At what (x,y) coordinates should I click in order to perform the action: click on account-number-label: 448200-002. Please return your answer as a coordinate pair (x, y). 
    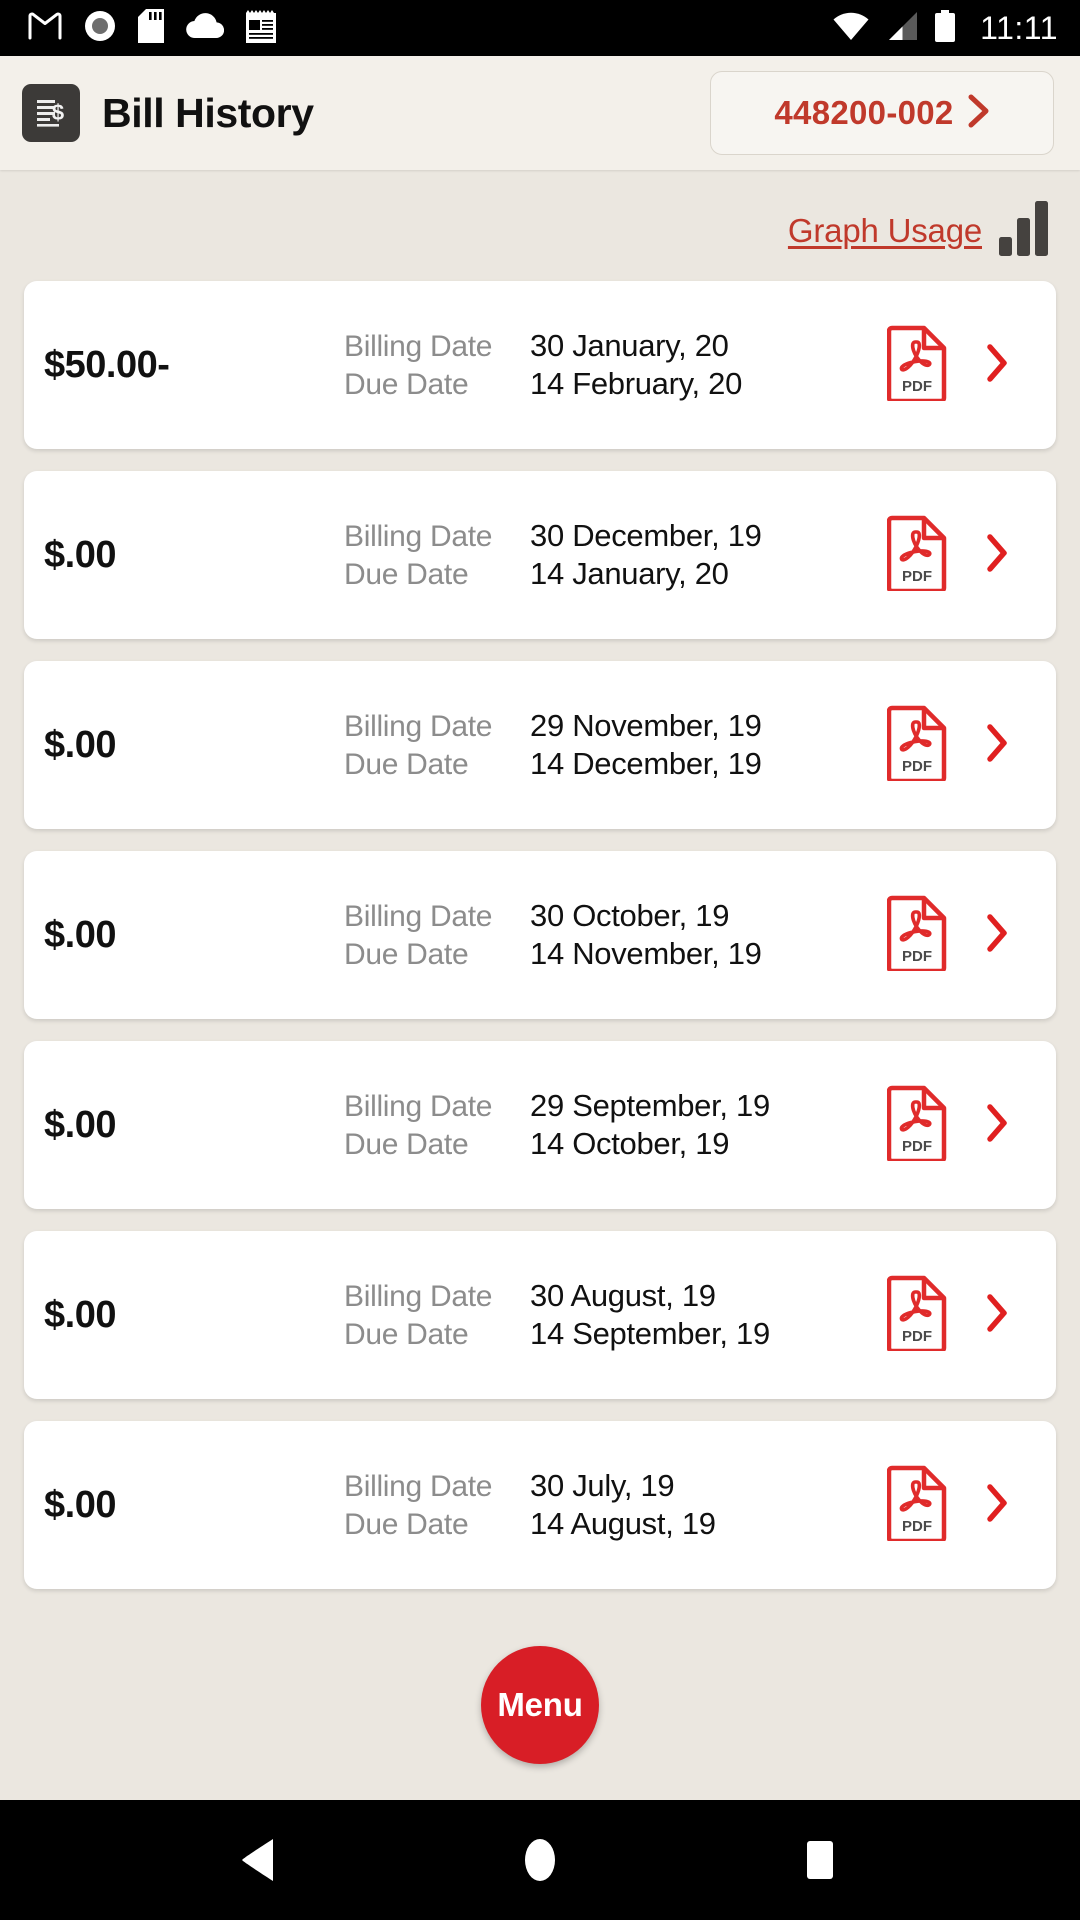
    Looking at the image, I should click on (864, 112).